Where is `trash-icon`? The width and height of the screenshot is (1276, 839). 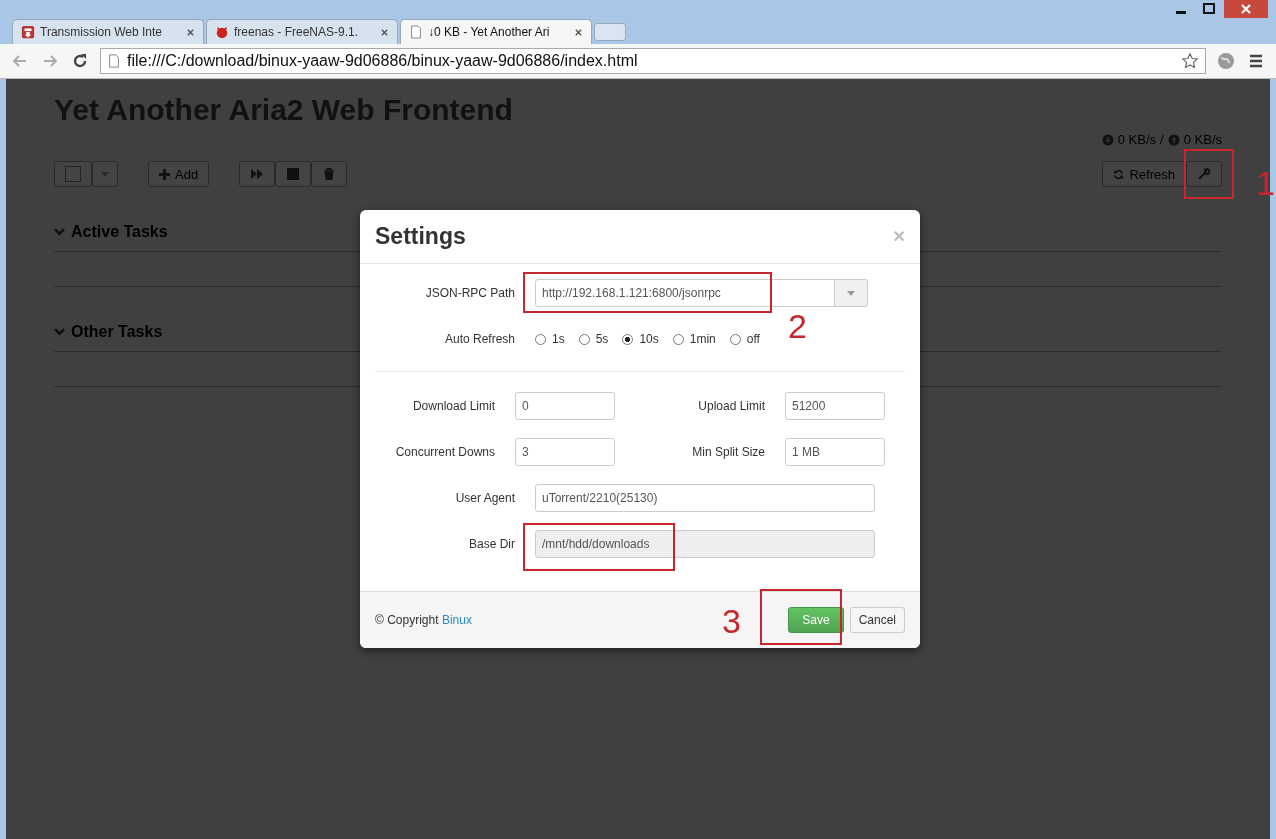
trash-icon is located at coordinates (329, 174).